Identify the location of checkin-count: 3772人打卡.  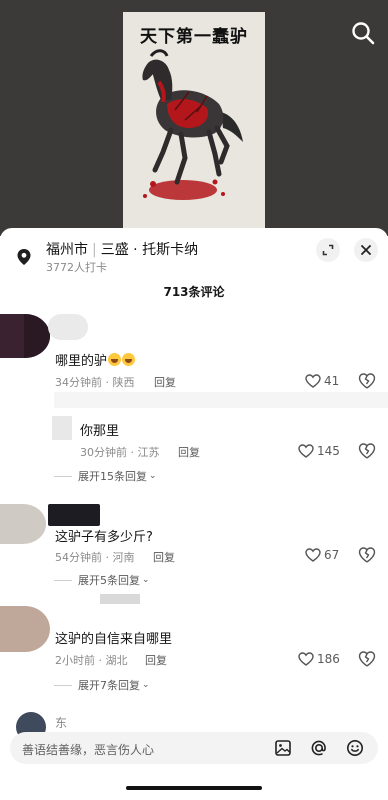
(76, 267).